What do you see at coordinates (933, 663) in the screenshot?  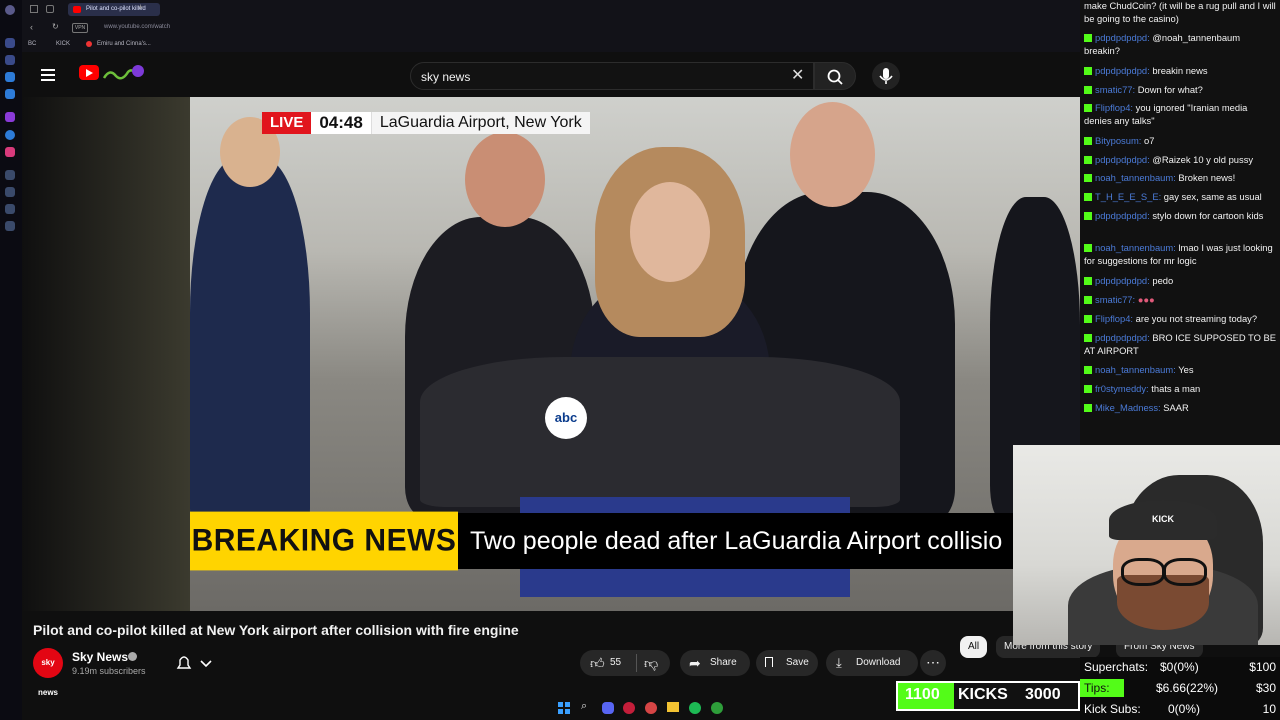 I see `more-actions-button: ⋯` at bounding box center [933, 663].